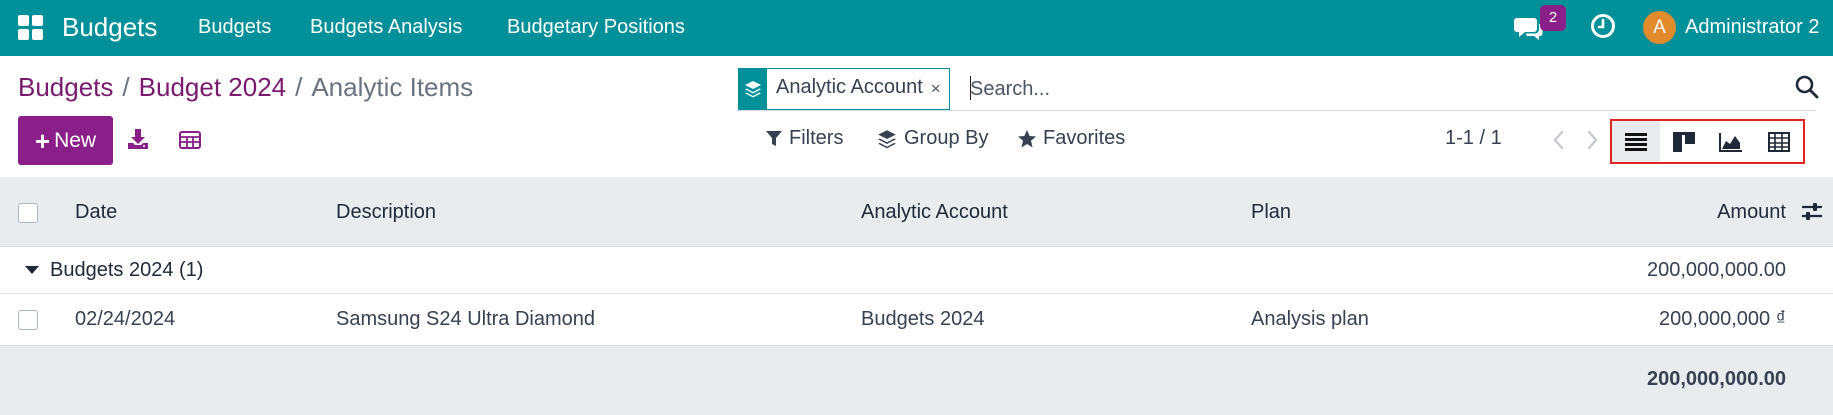 The image size is (1833, 415). I want to click on pager-value: 1-1 / 1, so click(1473, 138).